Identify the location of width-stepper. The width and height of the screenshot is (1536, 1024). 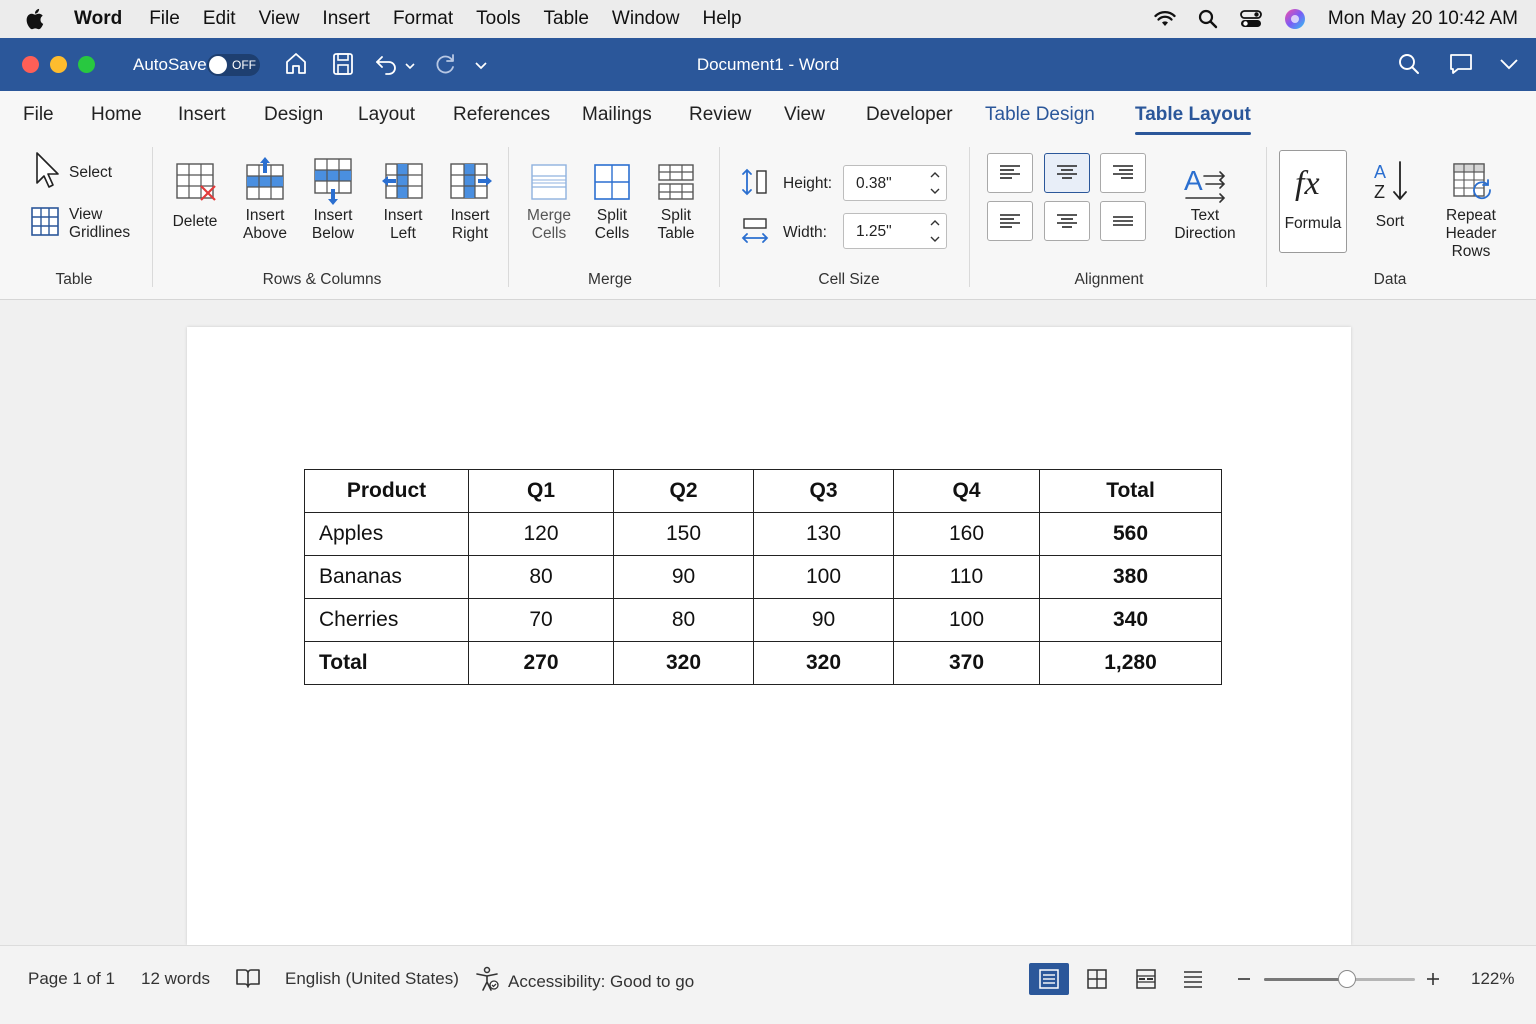
(935, 233).